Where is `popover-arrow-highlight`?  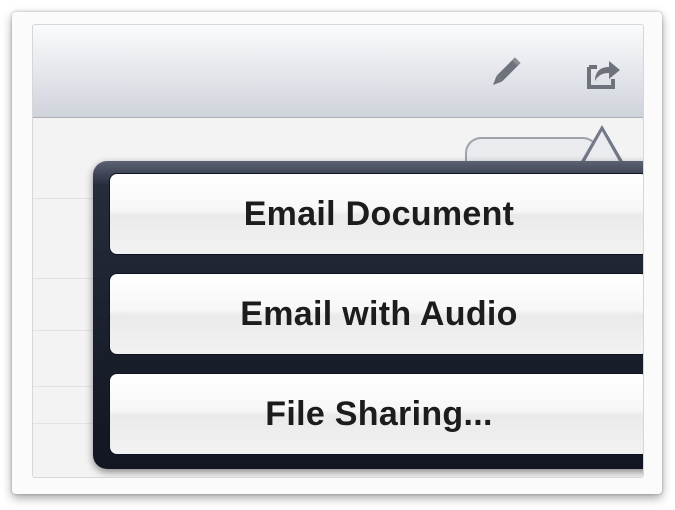
popover-arrow-highlight is located at coordinates (602, 147).